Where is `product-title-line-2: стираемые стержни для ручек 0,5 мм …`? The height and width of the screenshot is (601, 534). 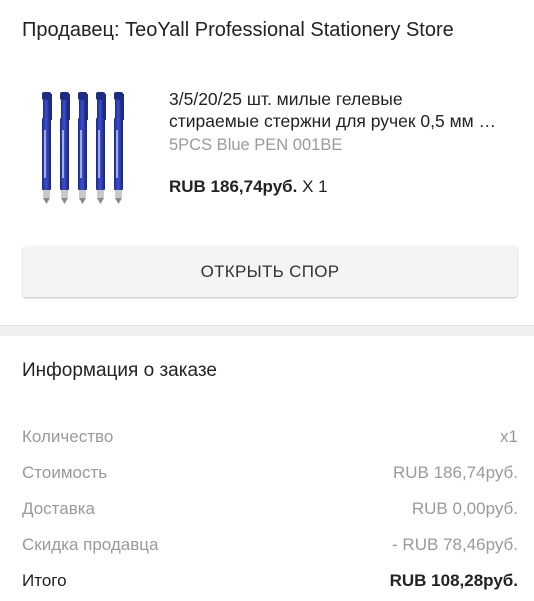 product-title-line-2: стираемые стержни для ручек 0,5 мм … is located at coordinates (333, 121).